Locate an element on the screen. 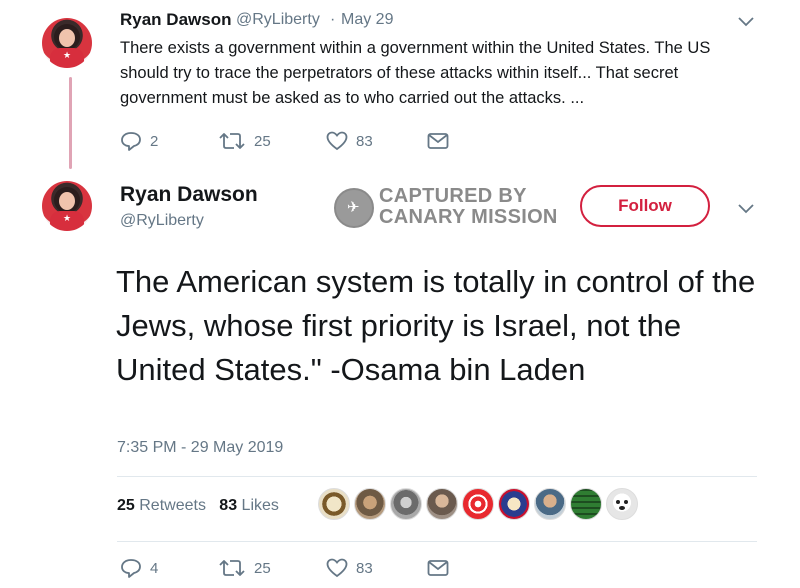 Image resolution: width=800 pixels, height=588 pixels. reply-count: 4 is located at coordinates (154, 568).